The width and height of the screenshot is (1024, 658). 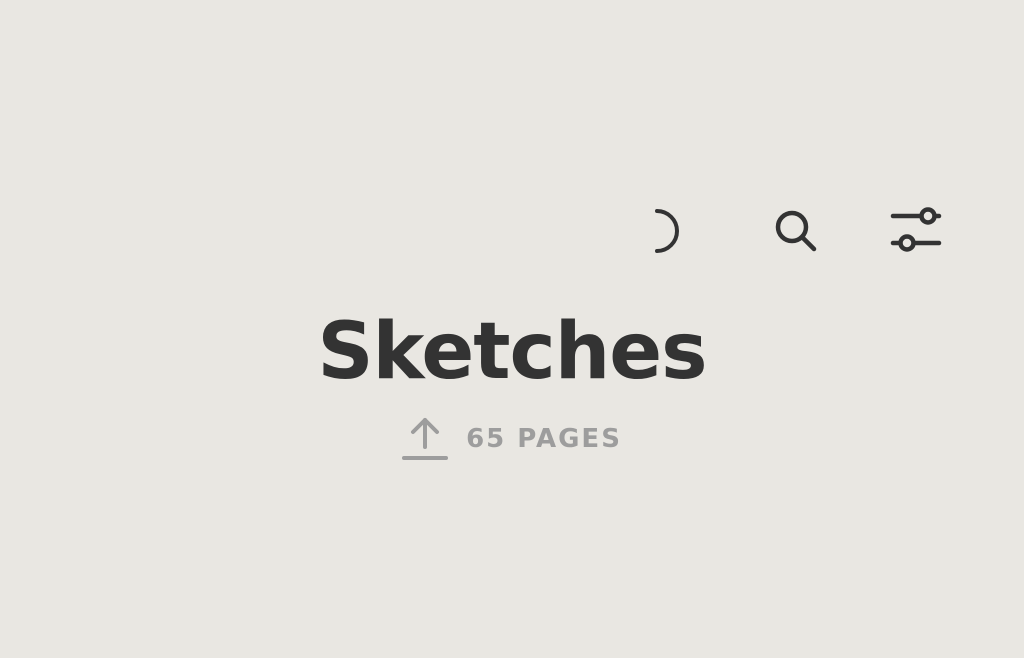 I want to click on filter-settings-button, so click(x=916, y=230).